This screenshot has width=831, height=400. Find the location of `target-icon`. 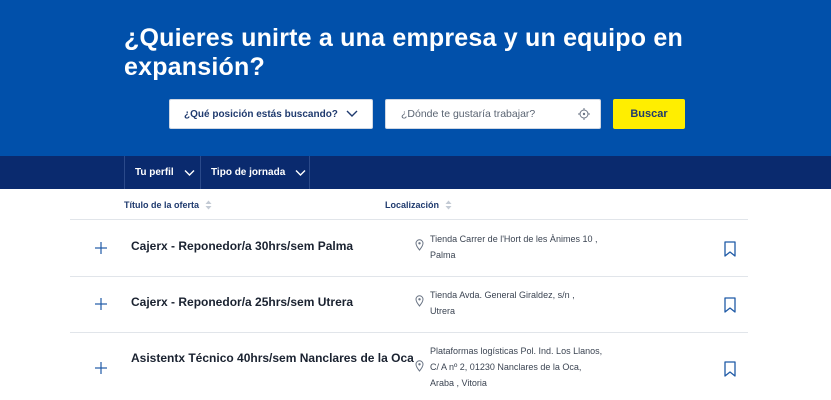

target-icon is located at coordinates (584, 114).